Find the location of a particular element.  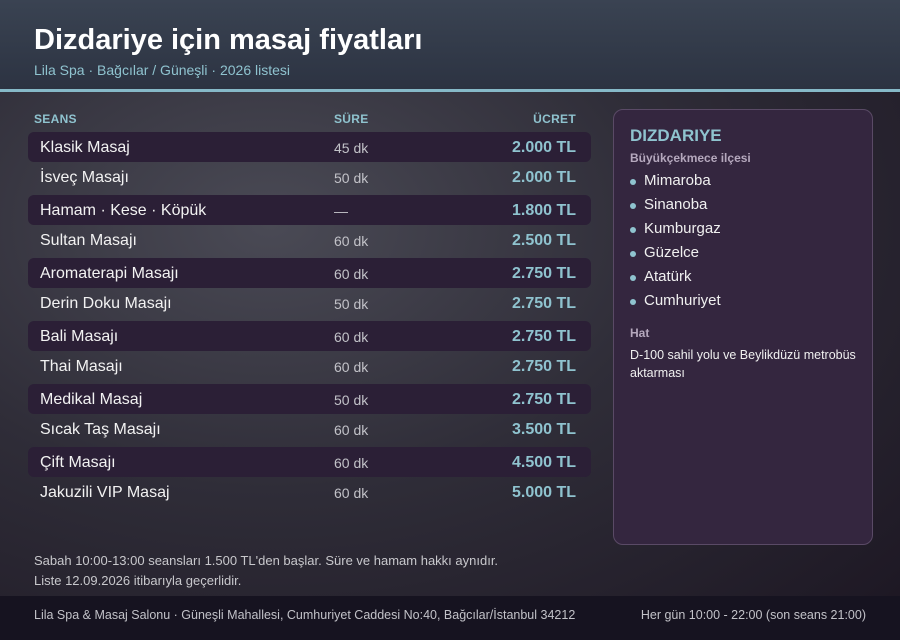

table-row: Sultan Masajı 60 dk 2.500 TL is located at coordinates (309, 241).